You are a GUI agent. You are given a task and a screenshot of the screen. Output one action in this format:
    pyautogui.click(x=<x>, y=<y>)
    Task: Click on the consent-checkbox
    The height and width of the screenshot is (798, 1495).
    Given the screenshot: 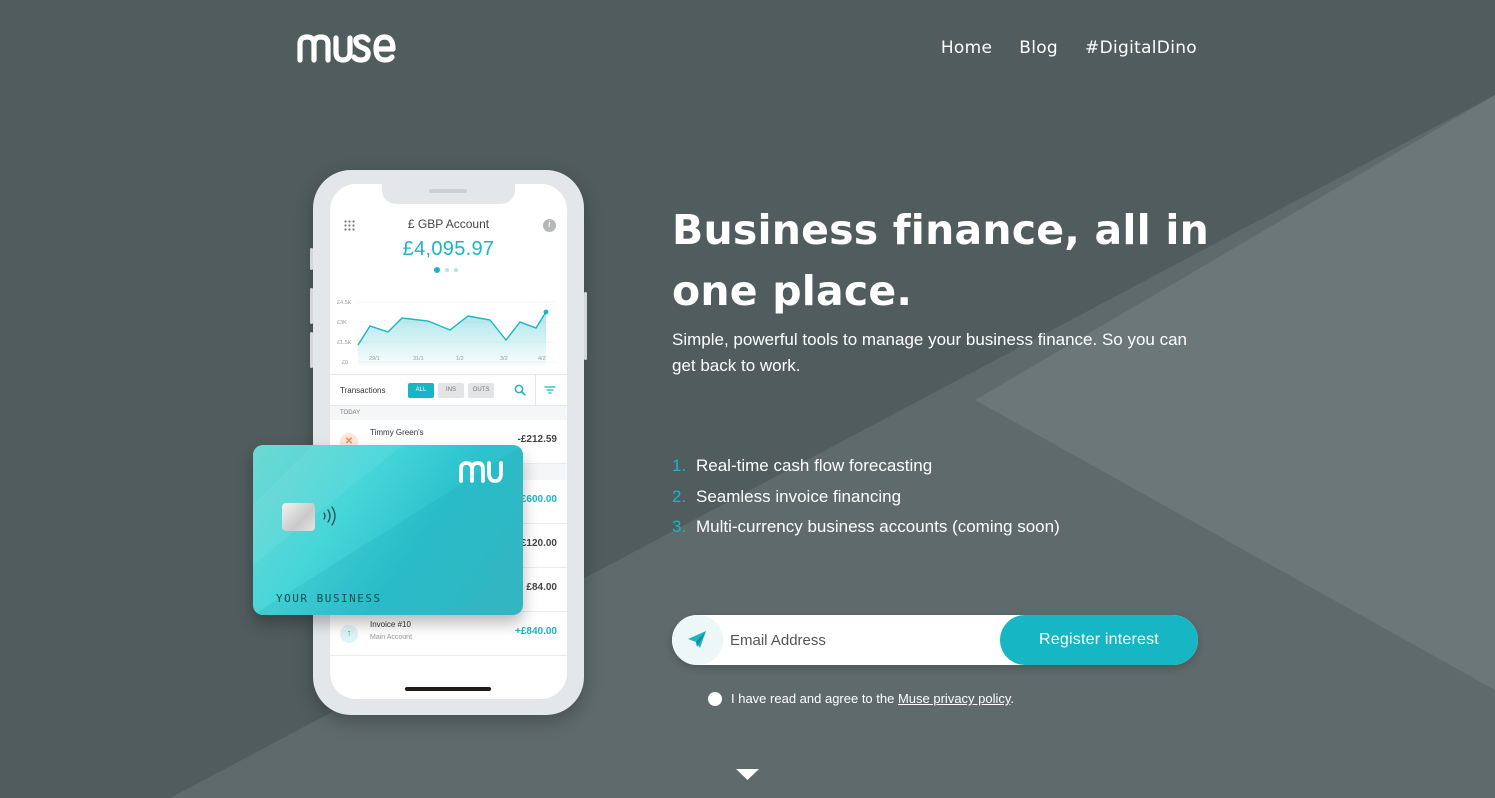 What is the action you would take?
    pyautogui.click(x=715, y=698)
    